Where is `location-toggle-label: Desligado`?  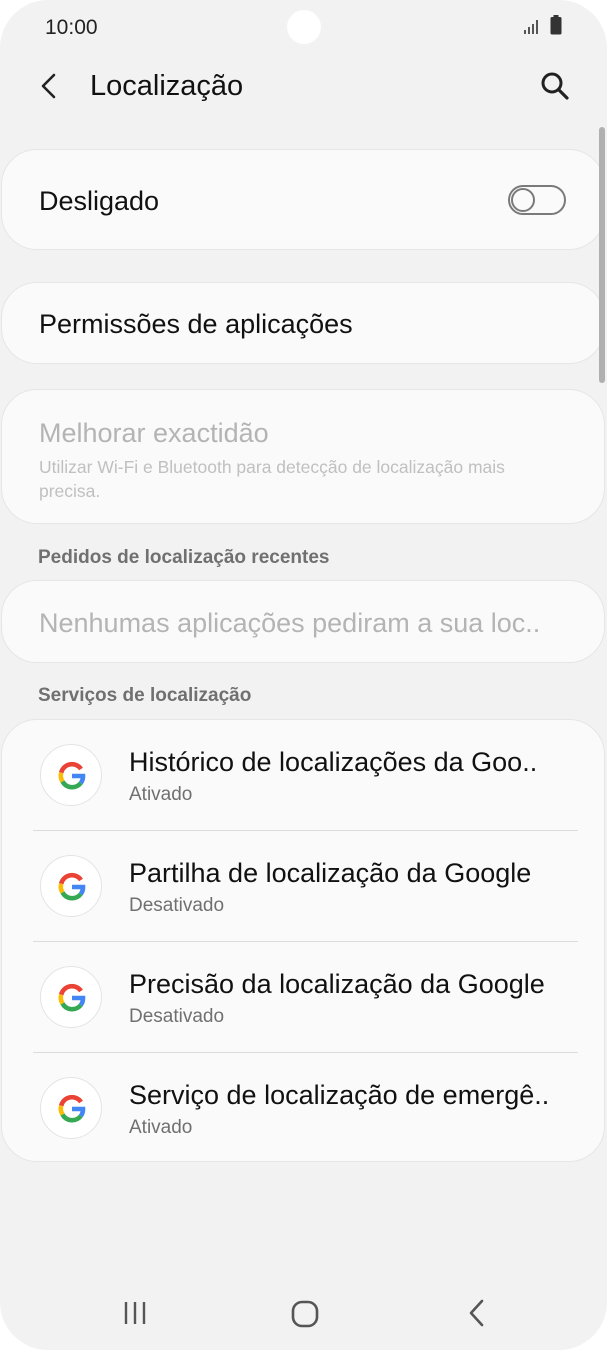 location-toggle-label: Desligado is located at coordinates (99, 201).